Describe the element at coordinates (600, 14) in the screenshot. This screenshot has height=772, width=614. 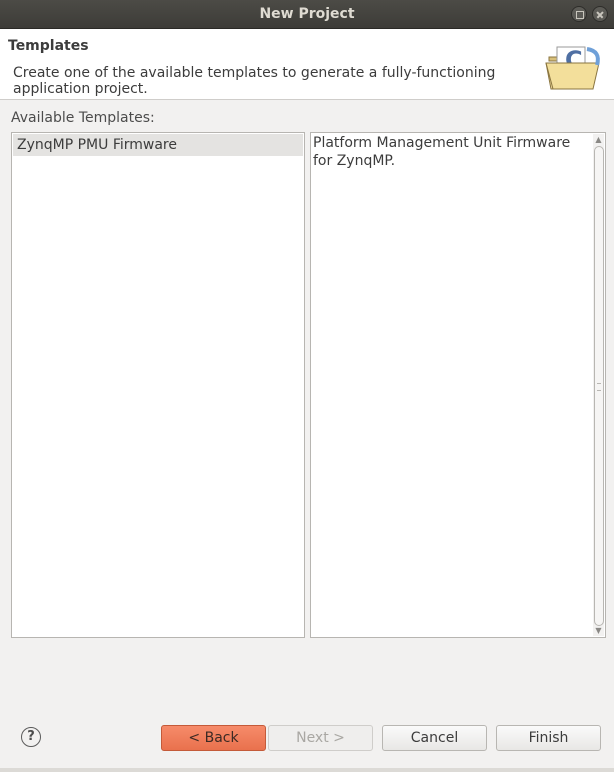
I see `close-icon` at that location.